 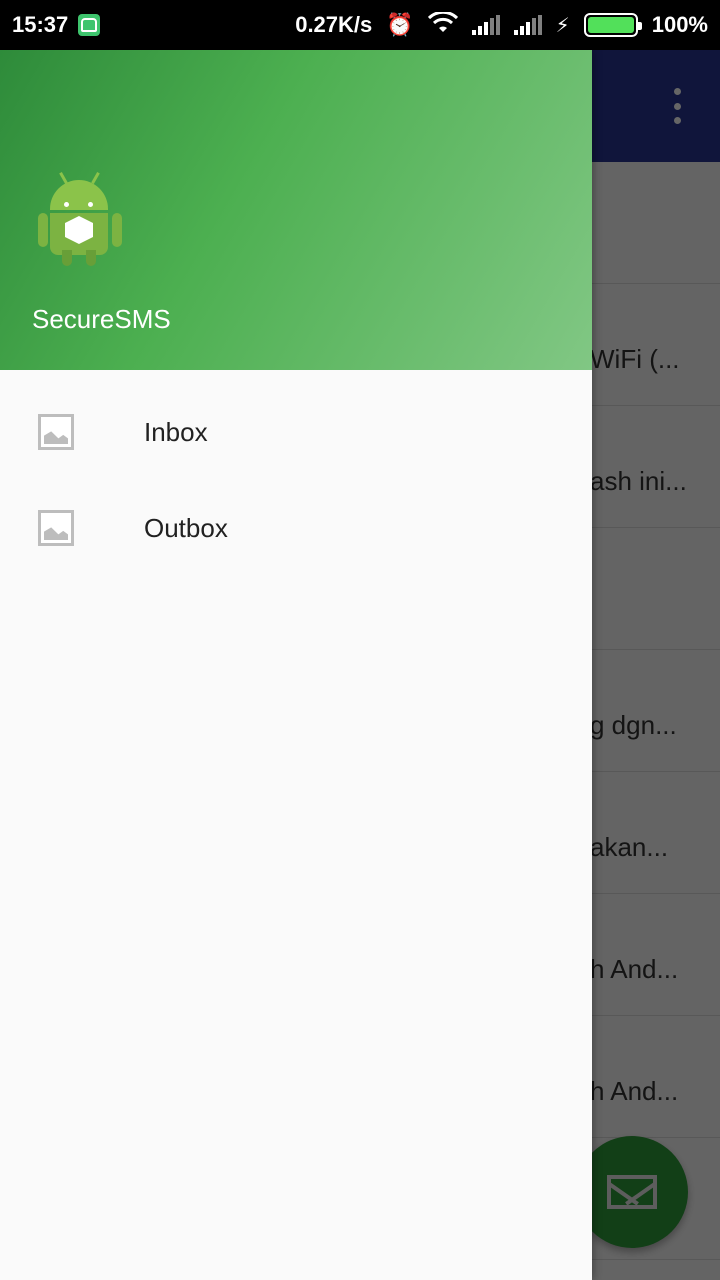 What do you see at coordinates (612, 25) in the screenshot?
I see `battery-icon` at bounding box center [612, 25].